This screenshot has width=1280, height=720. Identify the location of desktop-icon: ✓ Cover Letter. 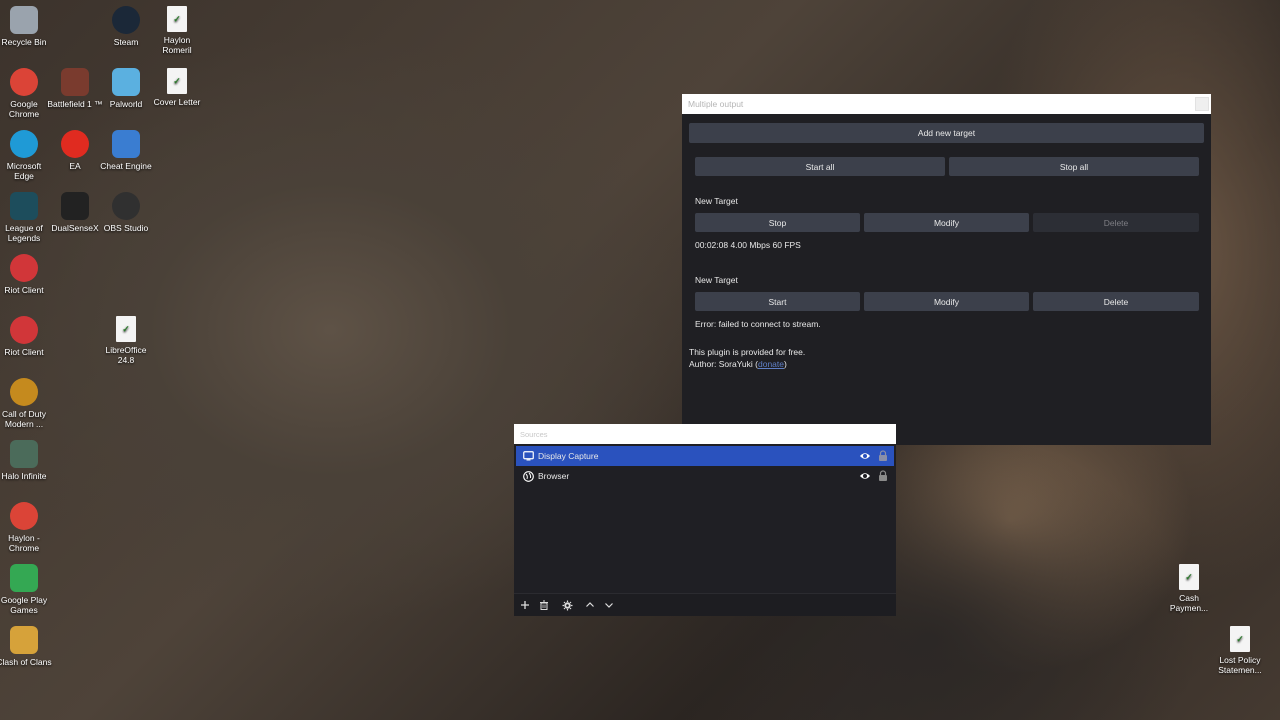
(177, 87).